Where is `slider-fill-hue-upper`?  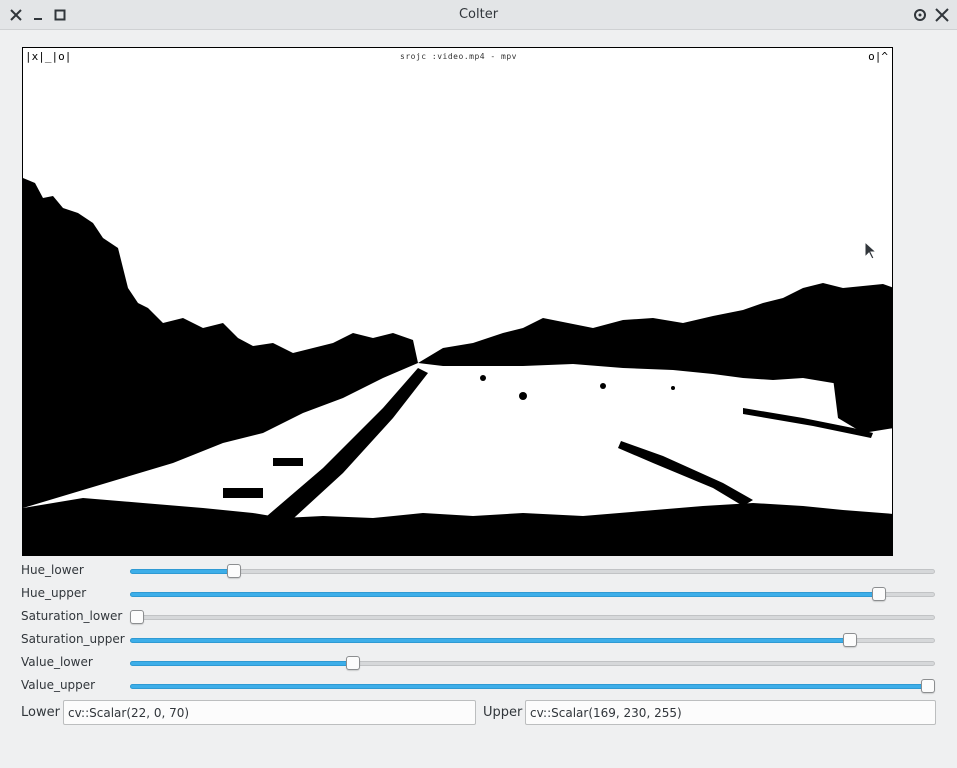 slider-fill-hue-upper is located at coordinates (505, 594).